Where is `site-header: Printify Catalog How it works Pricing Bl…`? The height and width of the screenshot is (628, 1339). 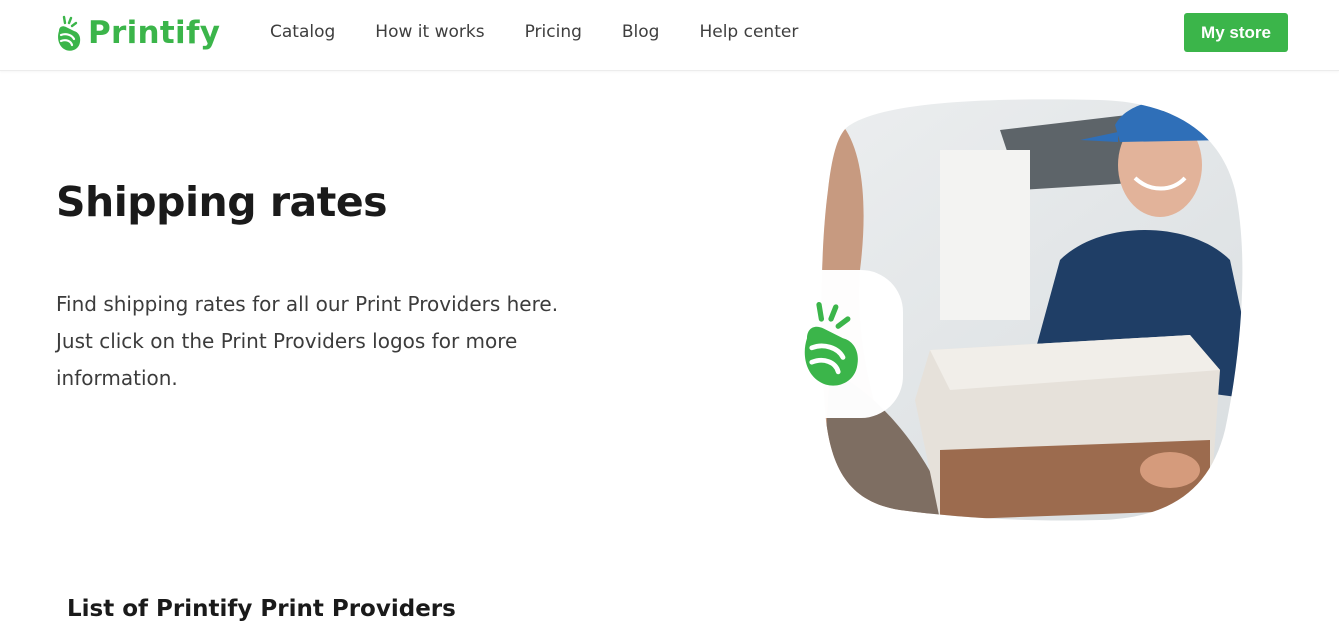
site-header: Printify Catalog How it works Pricing Bl… is located at coordinates (669, 35).